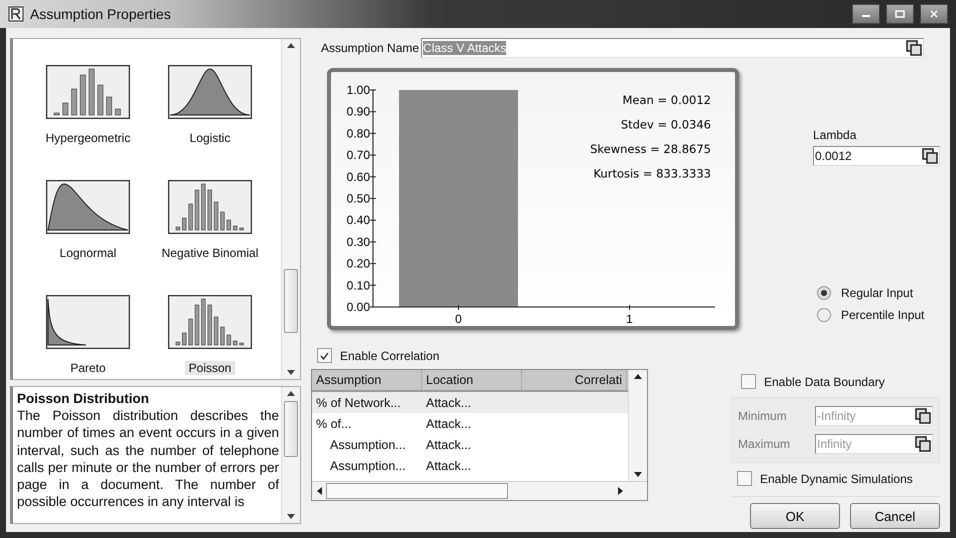  I want to click on maximize-button, so click(900, 14).